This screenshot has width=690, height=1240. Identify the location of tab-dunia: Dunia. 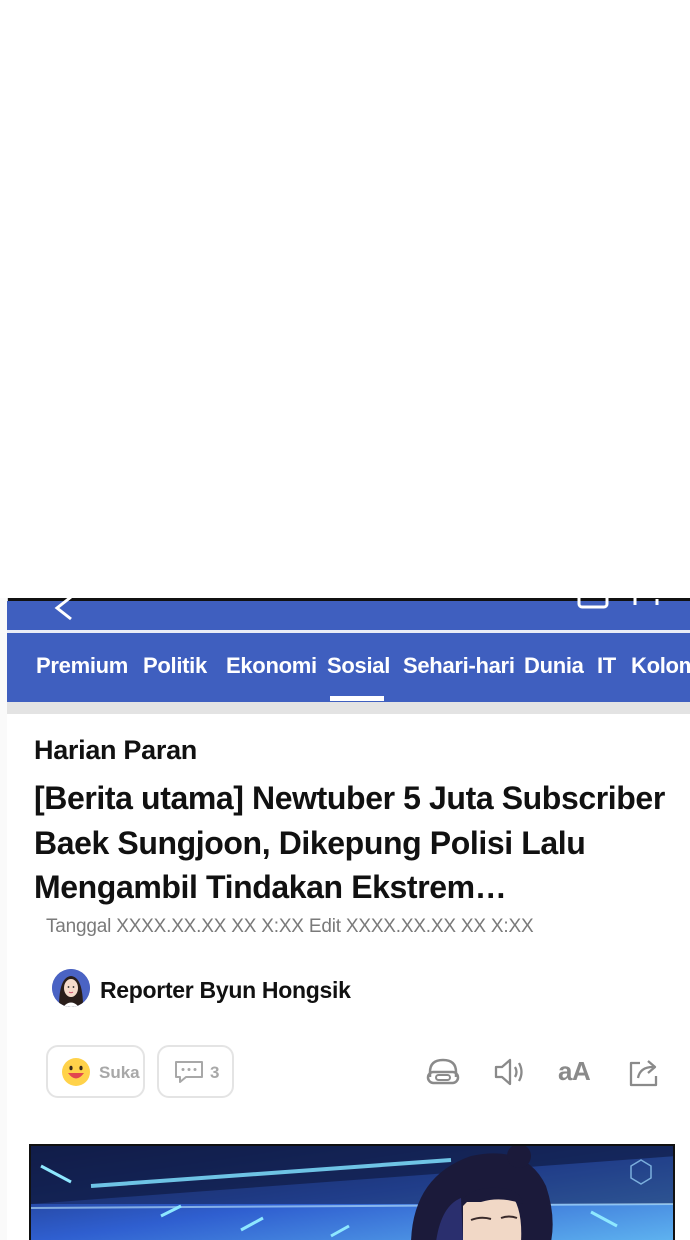
(554, 666).